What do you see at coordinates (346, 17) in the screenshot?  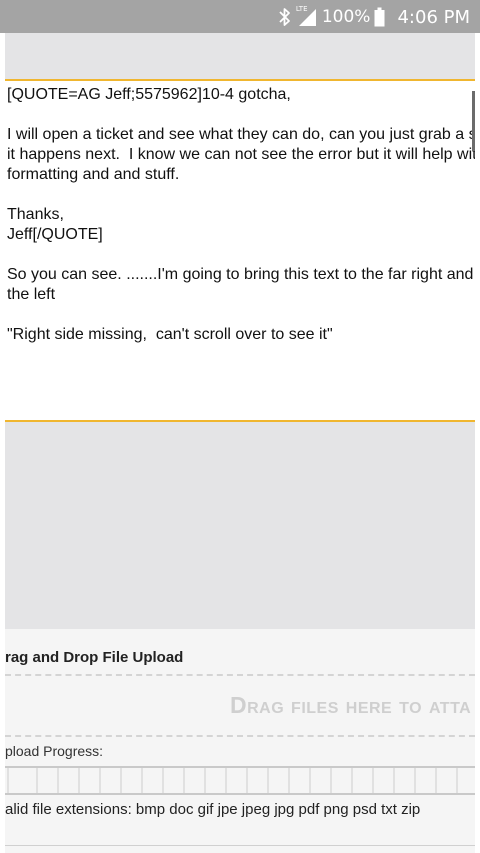 I see `battery-percent: 100%` at bounding box center [346, 17].